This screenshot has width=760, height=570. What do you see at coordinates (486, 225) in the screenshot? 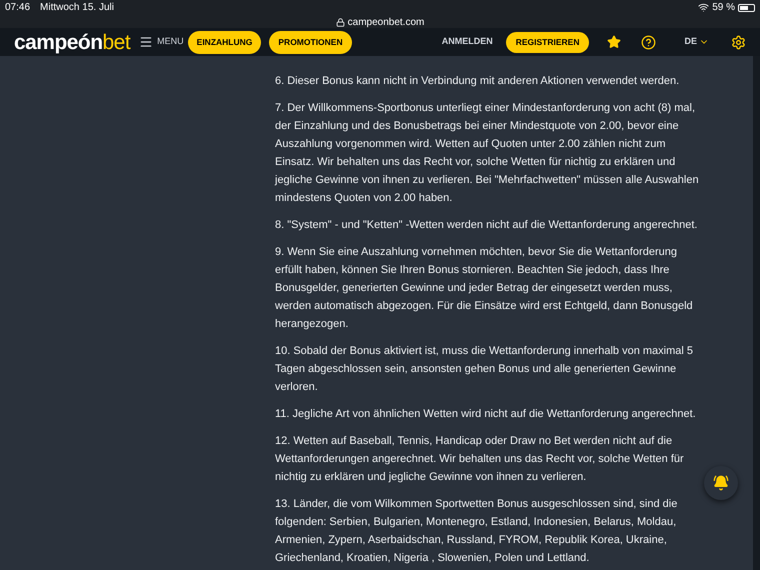
I see `terms-paragraph: 8. "System" - und "Ketten" -Wetten werden nicht auf die Wettanforderung angerechnet.` at bounding box center [486, 225].